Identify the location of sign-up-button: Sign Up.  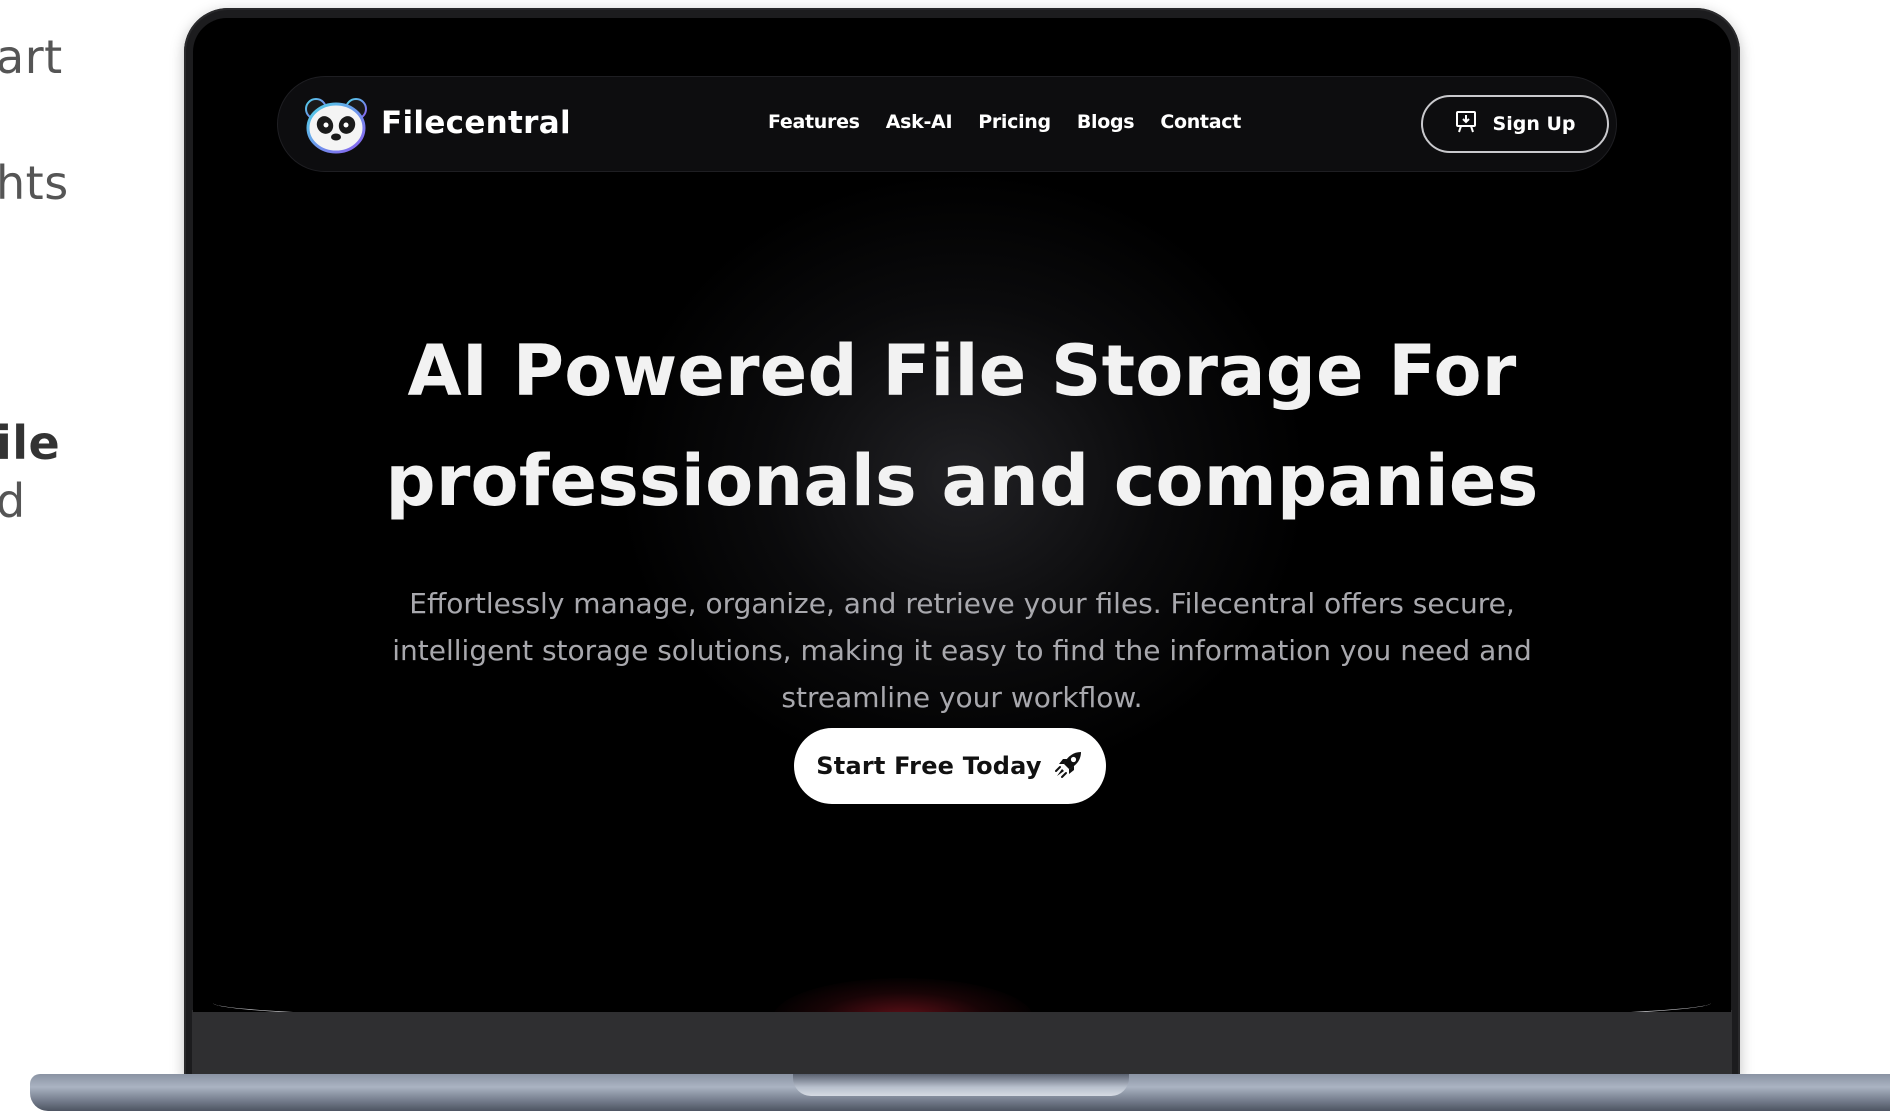
(1515, 124).